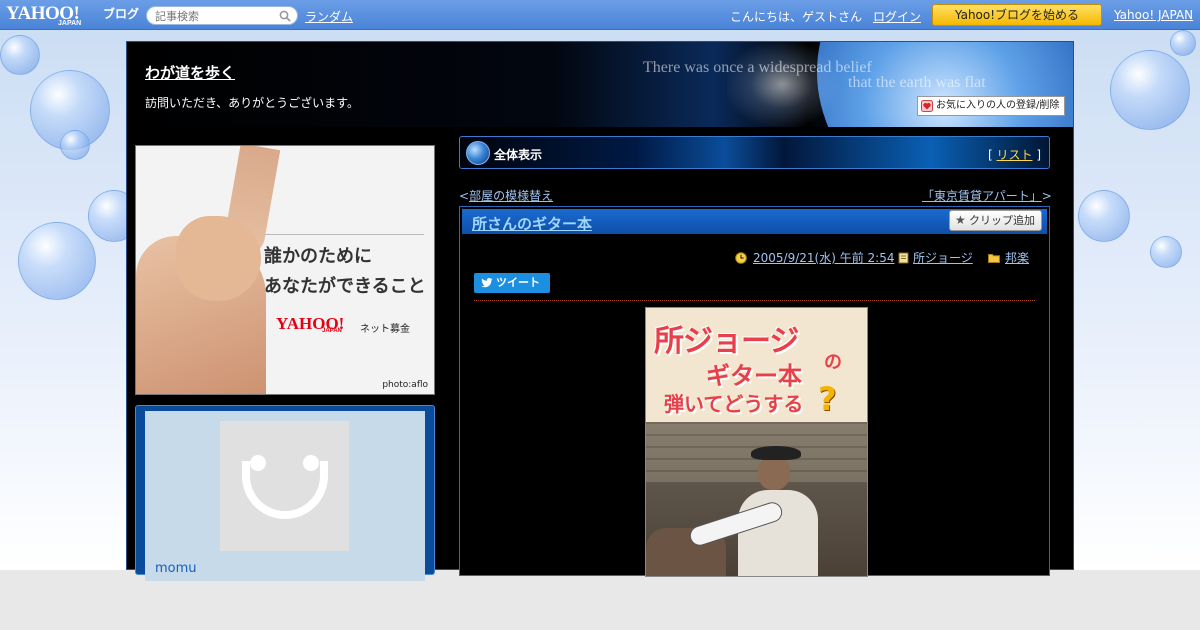 This screenshot has width=1200, height=630. What do you see at coordinates (464, 196) in the screenshot?
I see `prev-mark: <` at bounding box center [464, 196].